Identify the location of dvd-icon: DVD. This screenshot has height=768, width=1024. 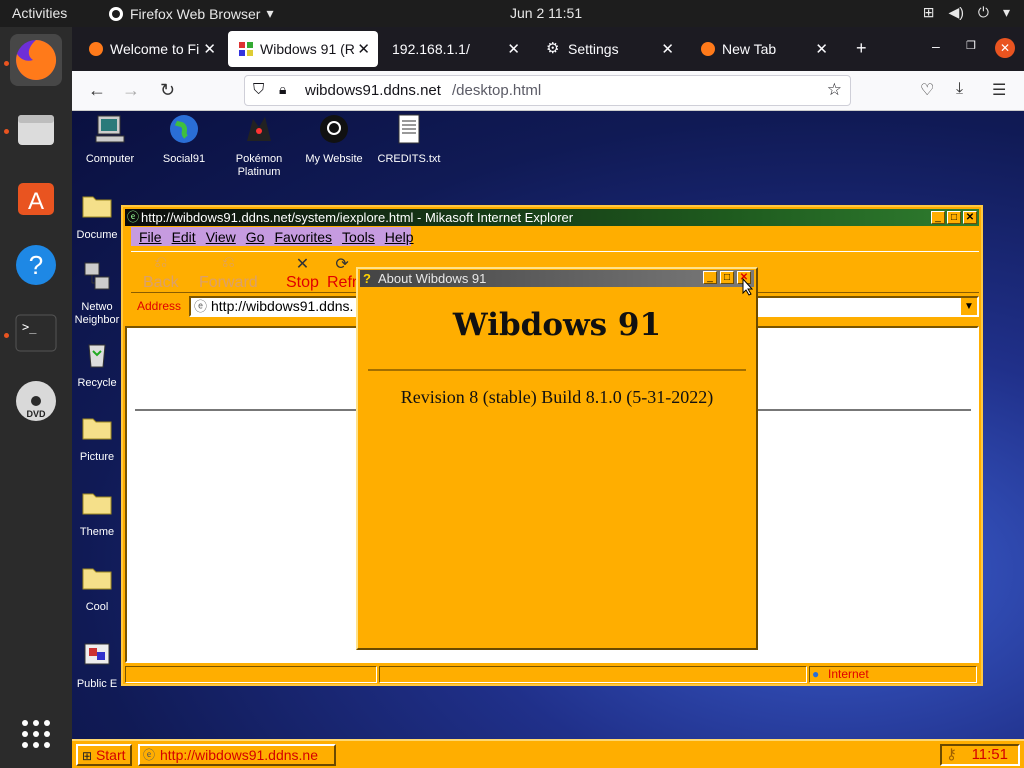
(36, 401).